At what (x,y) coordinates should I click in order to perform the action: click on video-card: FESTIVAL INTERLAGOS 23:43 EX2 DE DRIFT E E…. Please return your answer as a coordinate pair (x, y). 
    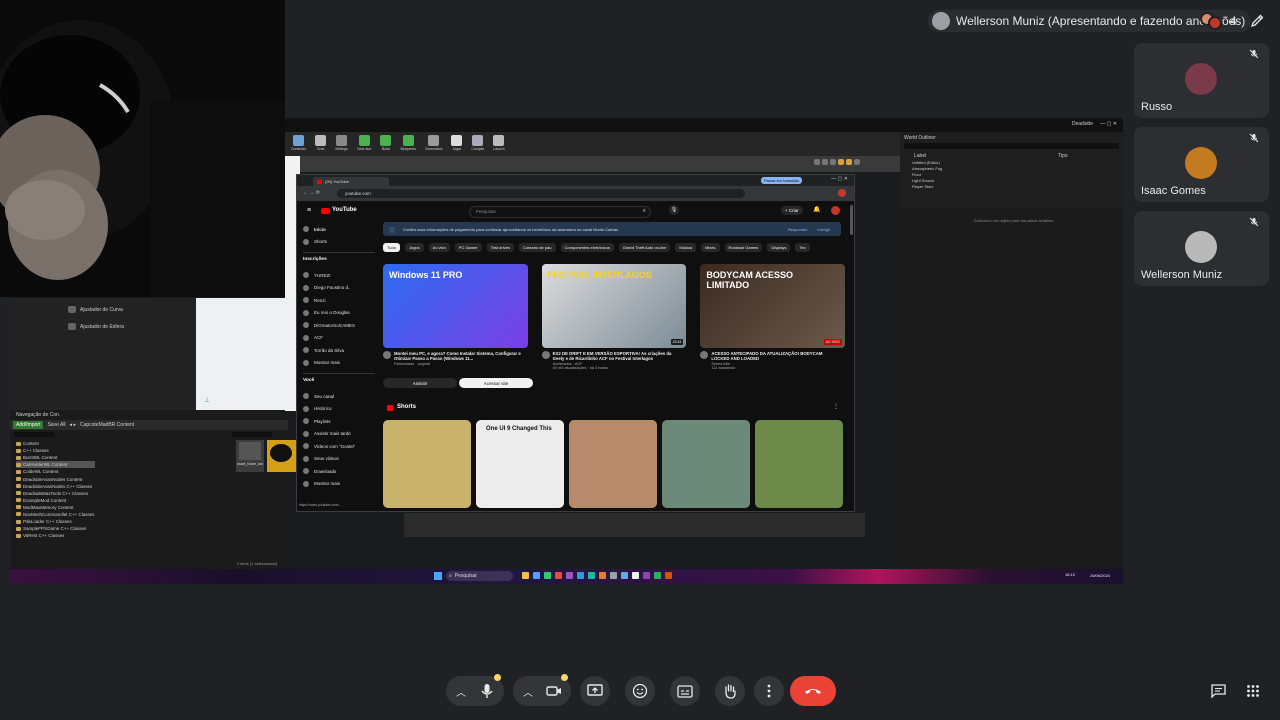
    Looking at the image, I should click on (614, 317).